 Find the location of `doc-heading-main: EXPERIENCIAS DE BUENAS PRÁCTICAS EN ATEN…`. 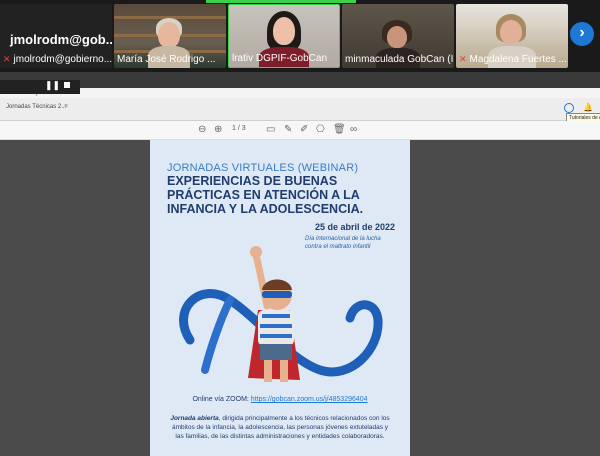

doc-heading-main: EXPERIENCIAS DE BUENAS PRÁCTICAS EN ATEN… is located at coordinates (265, 195).